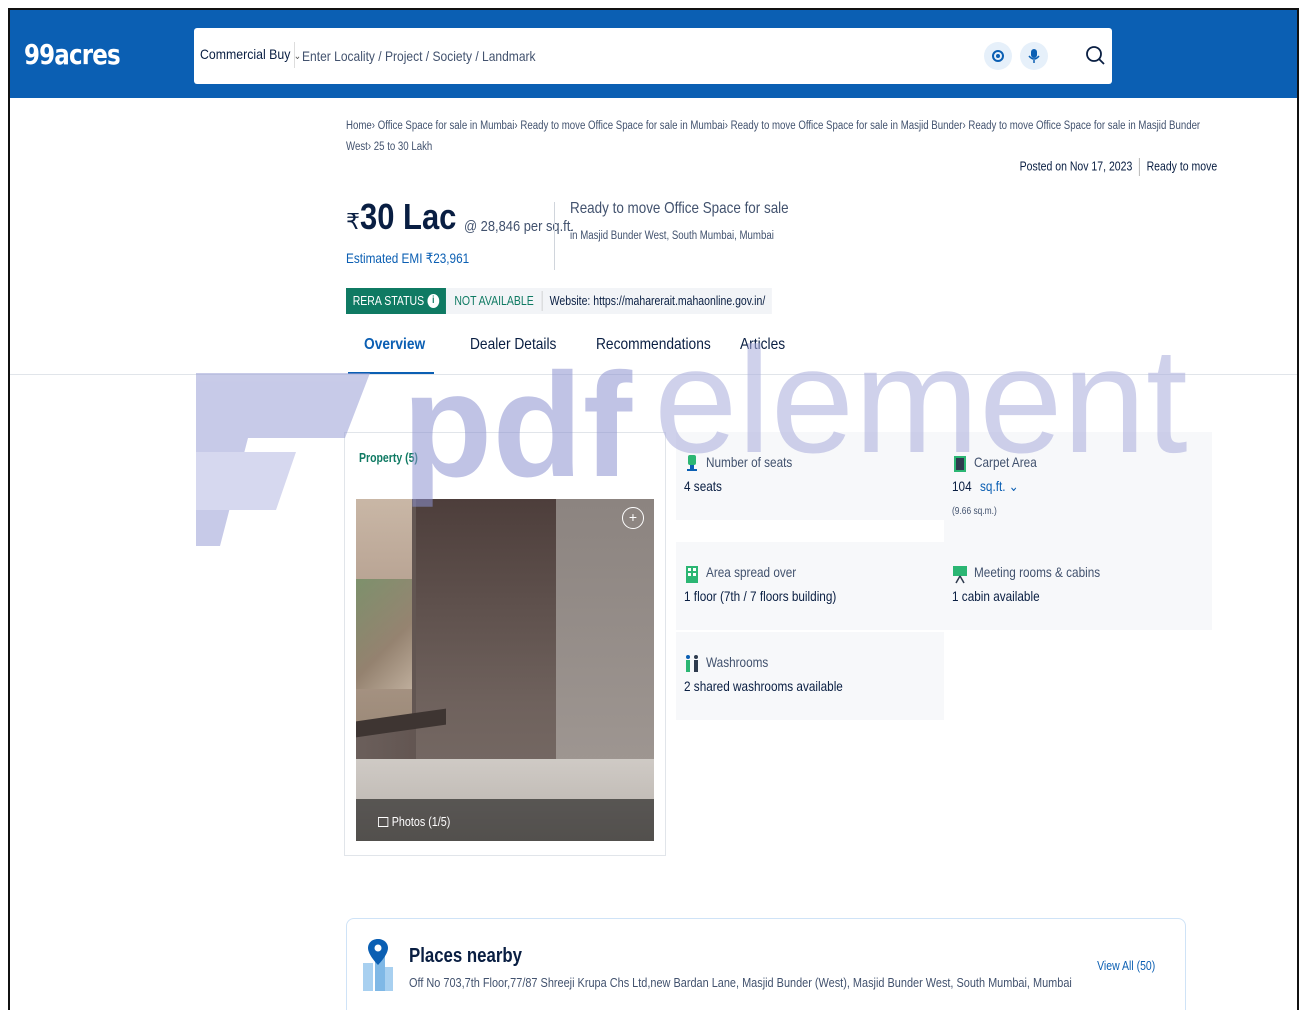 The height and width of the screenshot is (1010, 1306). I want to click on carpet-area-sqm: (9.66 sq.m.), so click(974, 511).